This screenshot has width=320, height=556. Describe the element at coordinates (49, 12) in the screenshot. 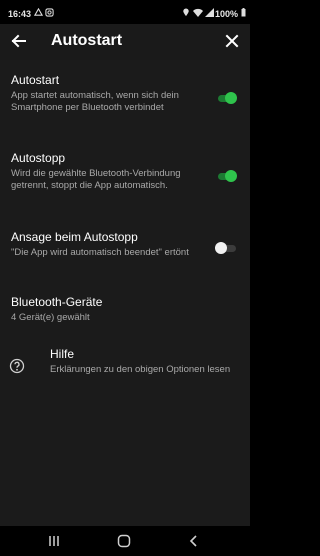

I see `instagram-icon` at that location.